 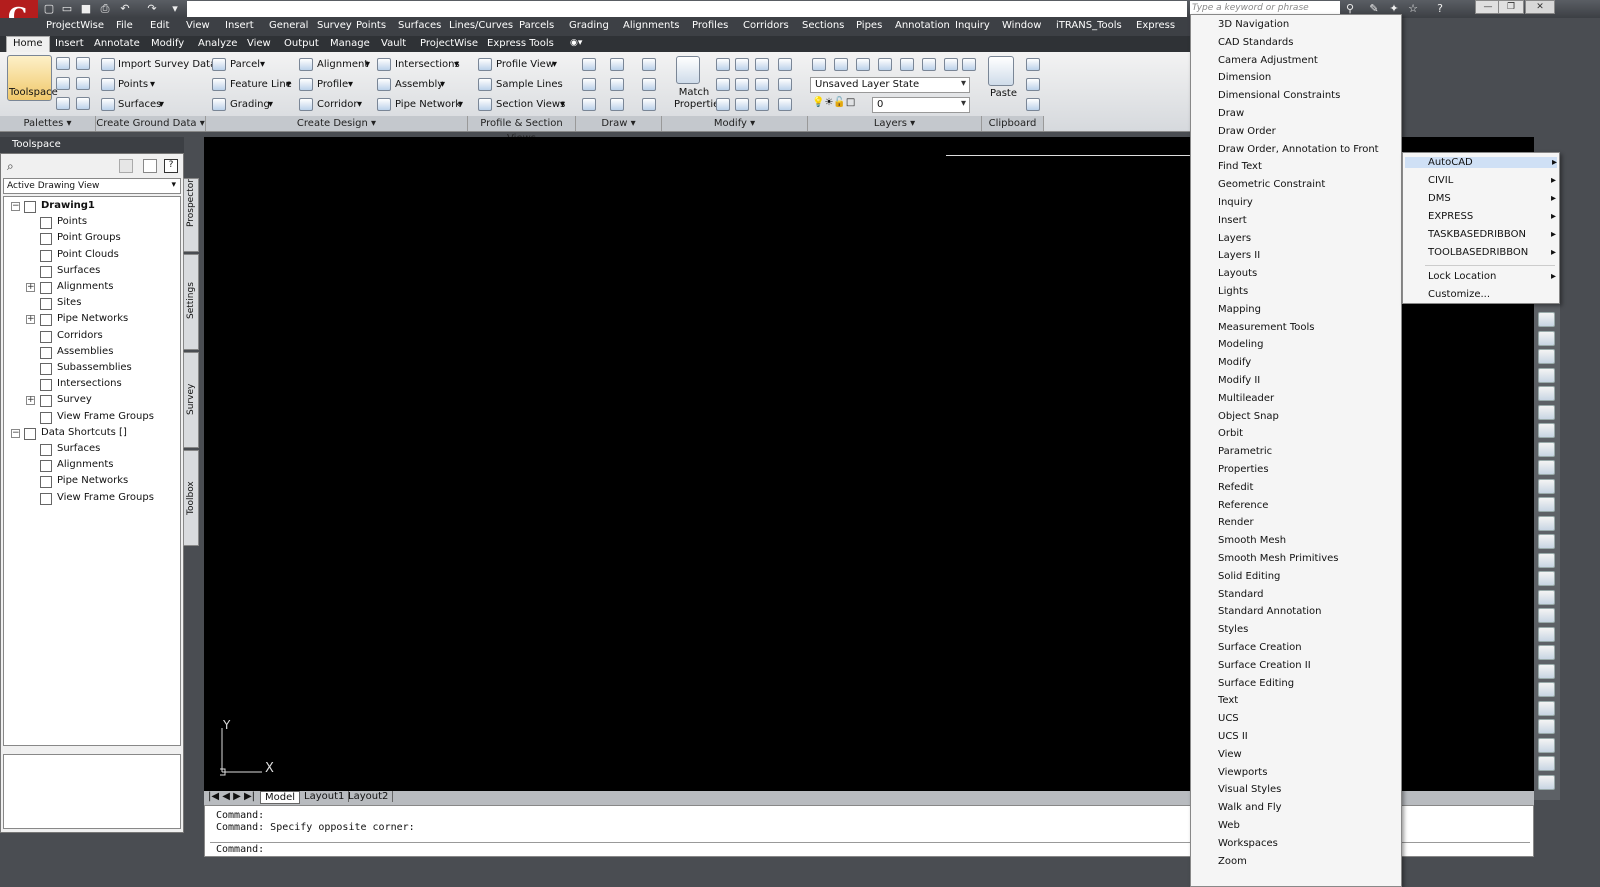 What do you see at coordinates (419, 25) in the screenshot?
I see `menu-surfaces: Surfaces` at bounding box center [419, 25].